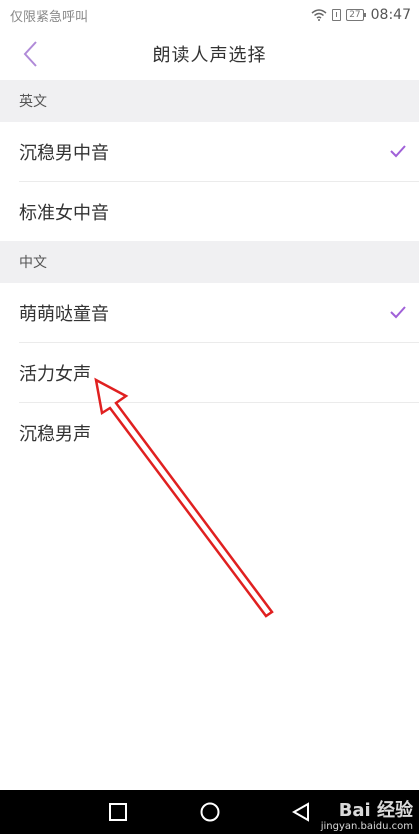 The image size is (419, 834). Describe the element at coordinates (209, 433) in the screenshot. I see `voice-item-steady-male: 沉稳男声` at that location.